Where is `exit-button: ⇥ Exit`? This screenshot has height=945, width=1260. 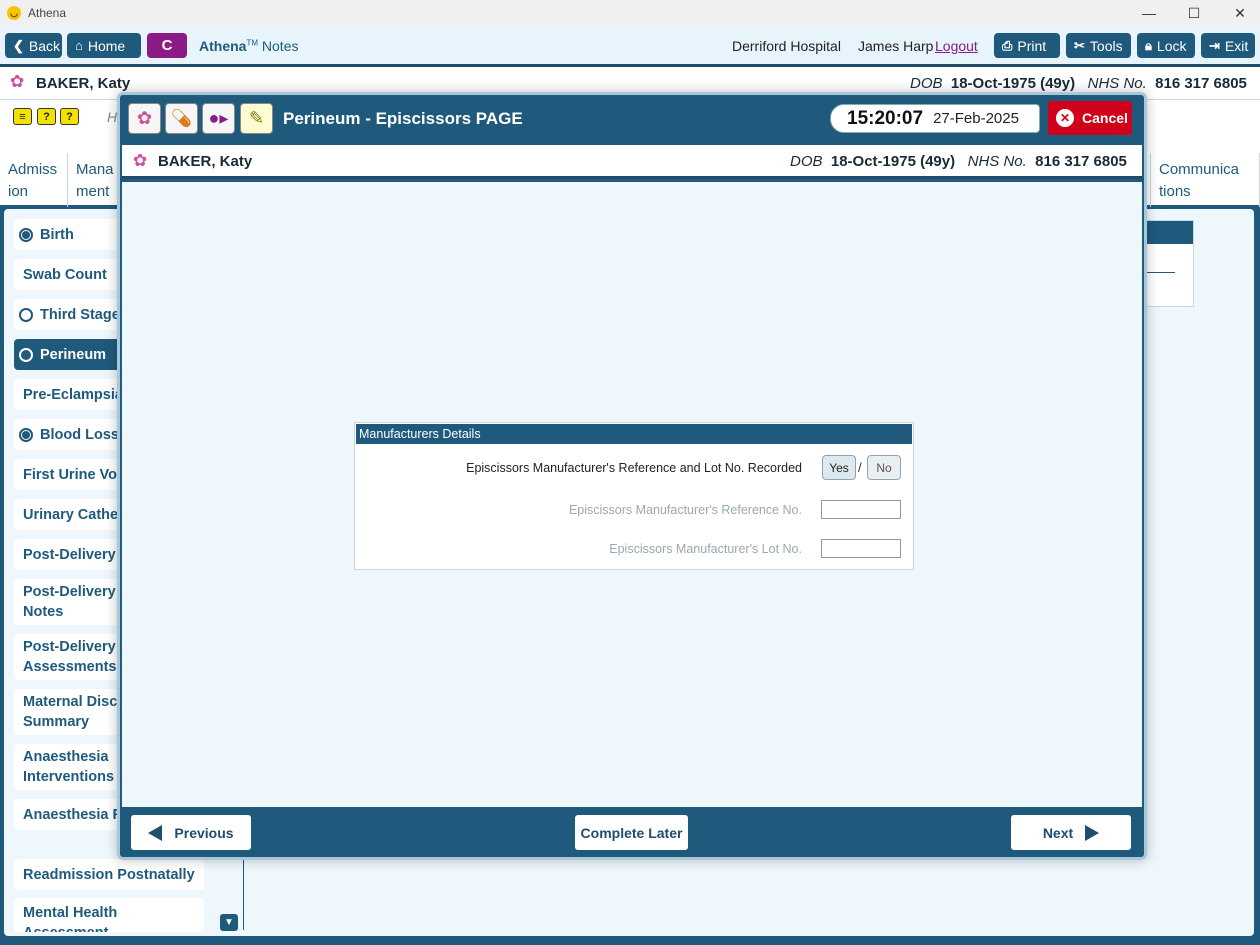
exit-button: ⇥ Exit is located at coordinates (1228, 45).